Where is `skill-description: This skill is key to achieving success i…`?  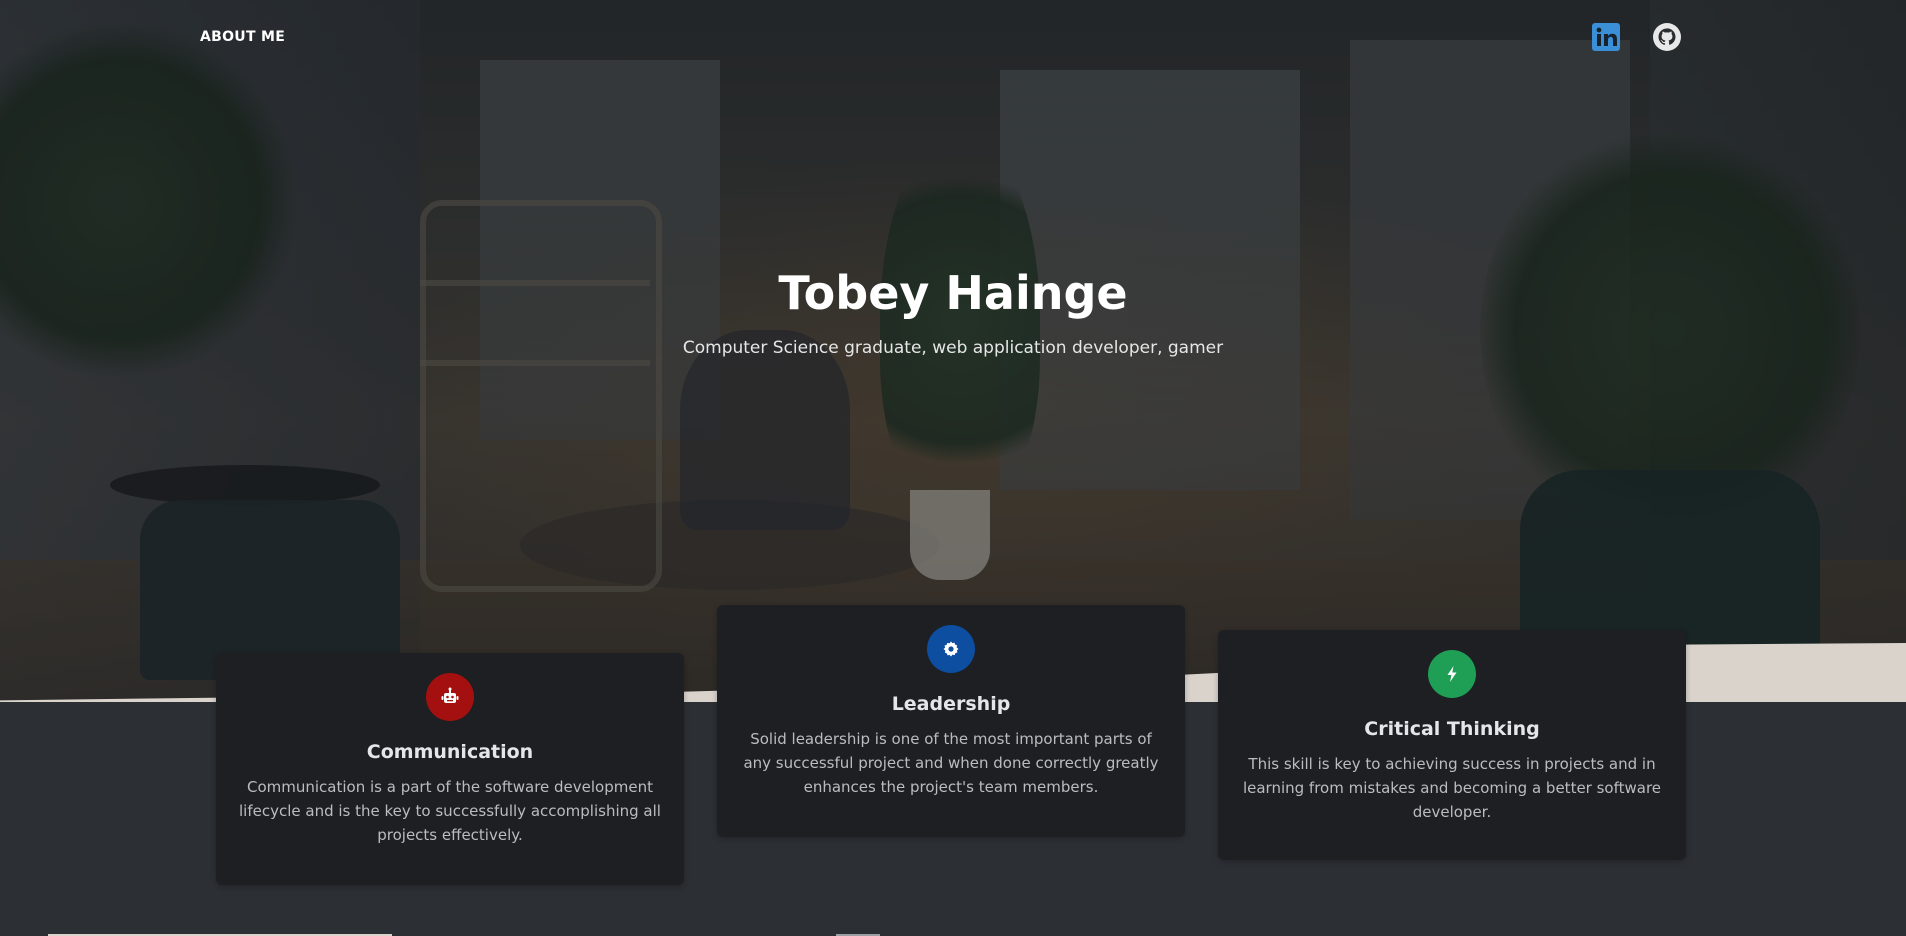 skill-description: This skill is key to achieving success i… is located at coordinates (1452, 788).